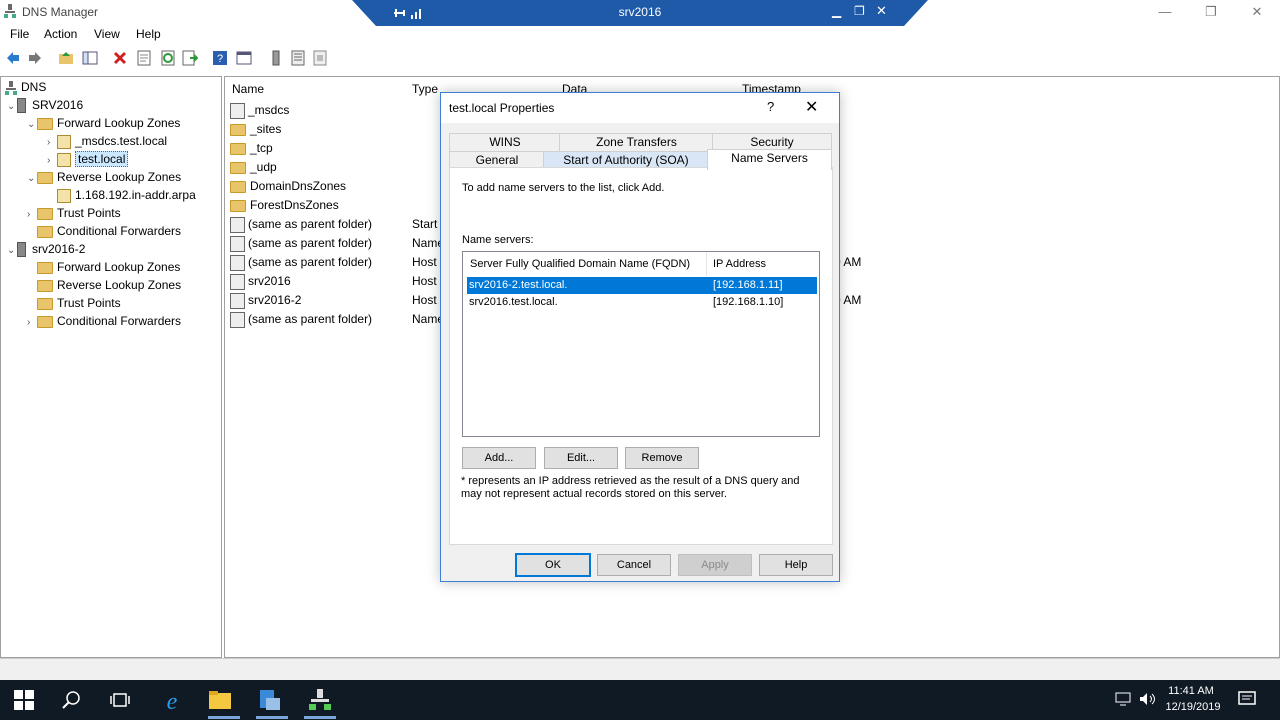 This screenshot has height=720, width=1280. What do you see at coordinates (425, 224) in the screenshot?
I see `list-row-type: Start` at bounding box center [425, 224].